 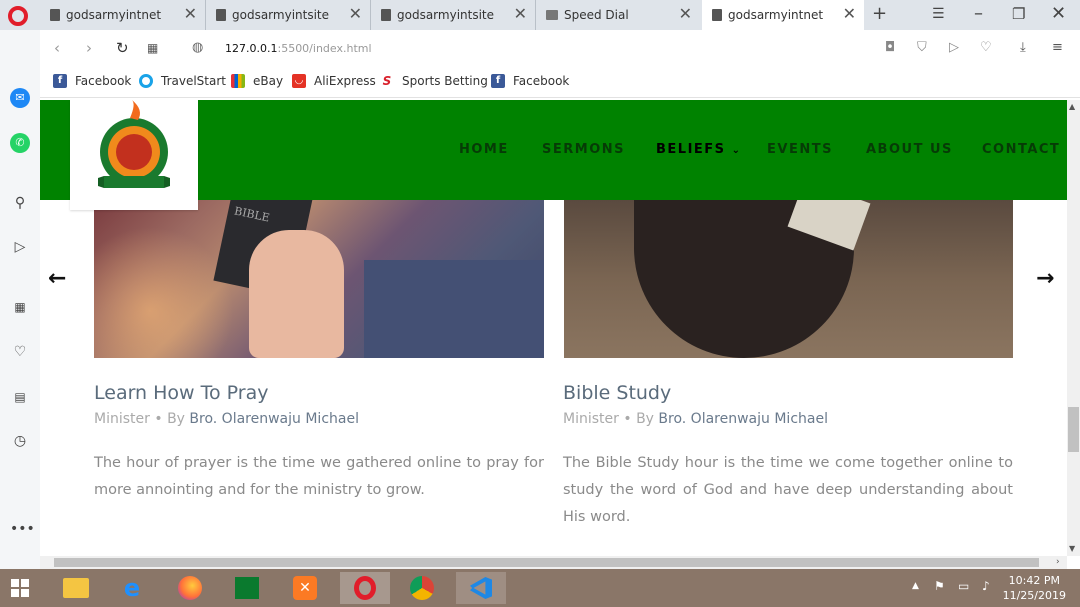 I want to click on tab-3: godsarmyintsite ✕, so click(x=452, y=15).